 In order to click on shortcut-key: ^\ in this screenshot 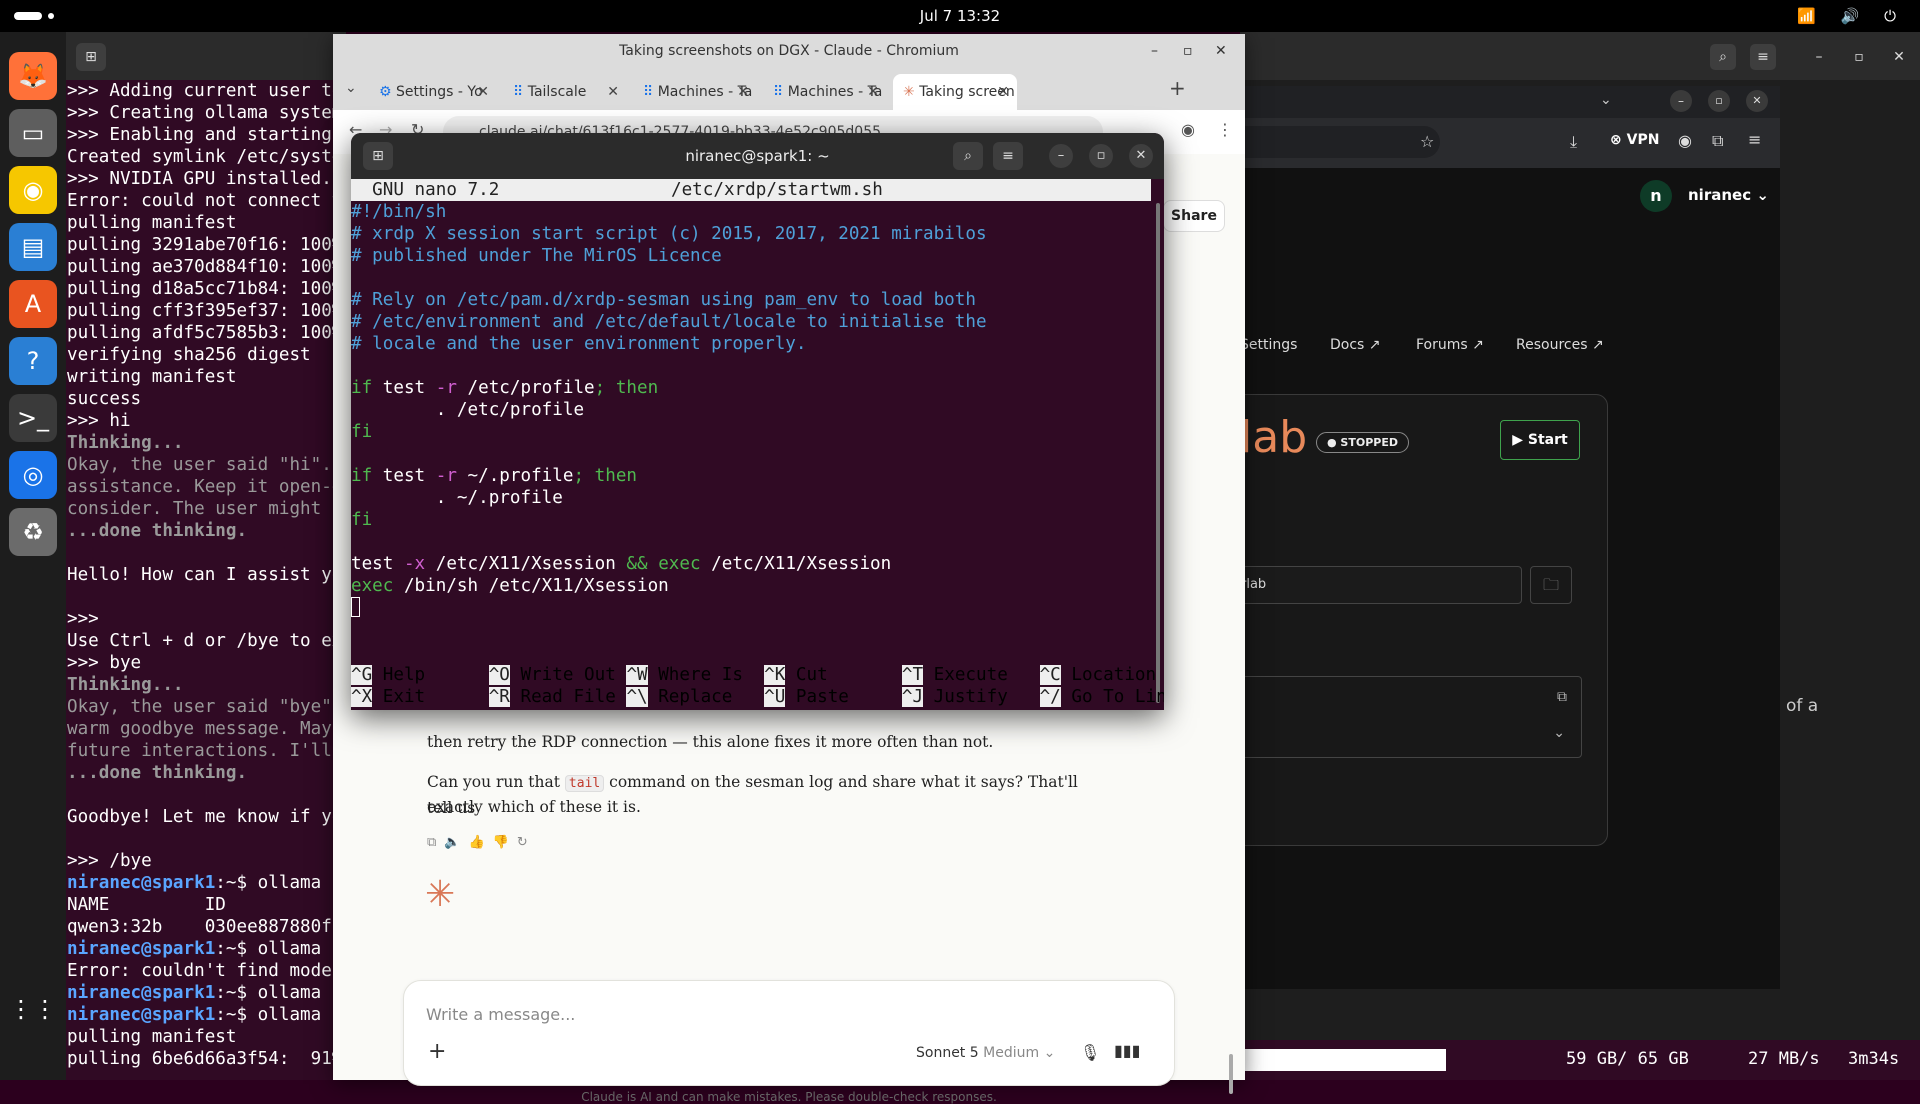, I will do `click(637, 697)`.